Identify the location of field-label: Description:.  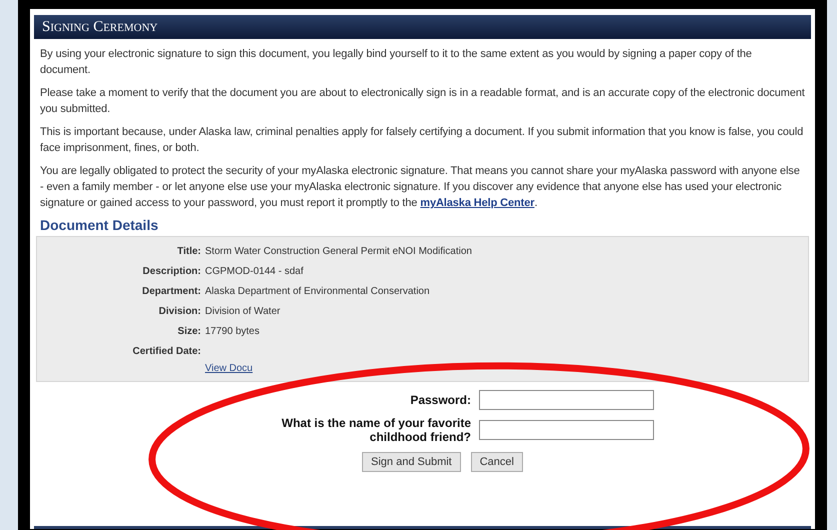
(172, 271).